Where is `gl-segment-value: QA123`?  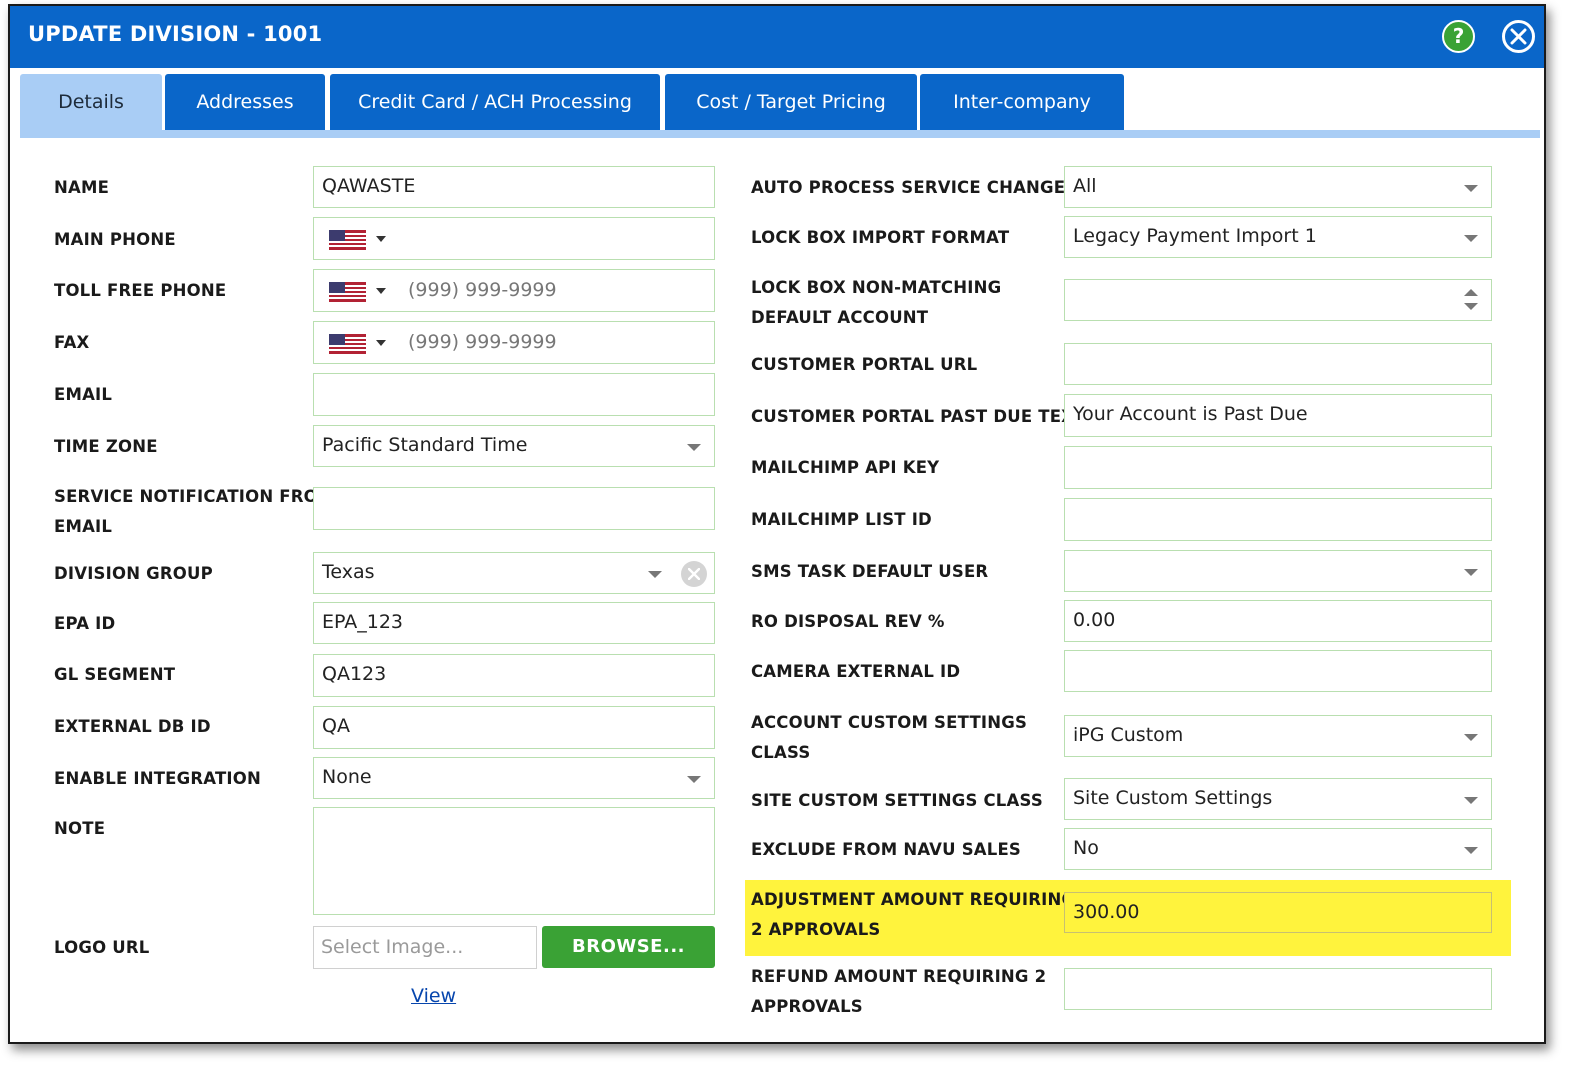
gl-segment-value: QA123 is located at coordinates (354, 674).